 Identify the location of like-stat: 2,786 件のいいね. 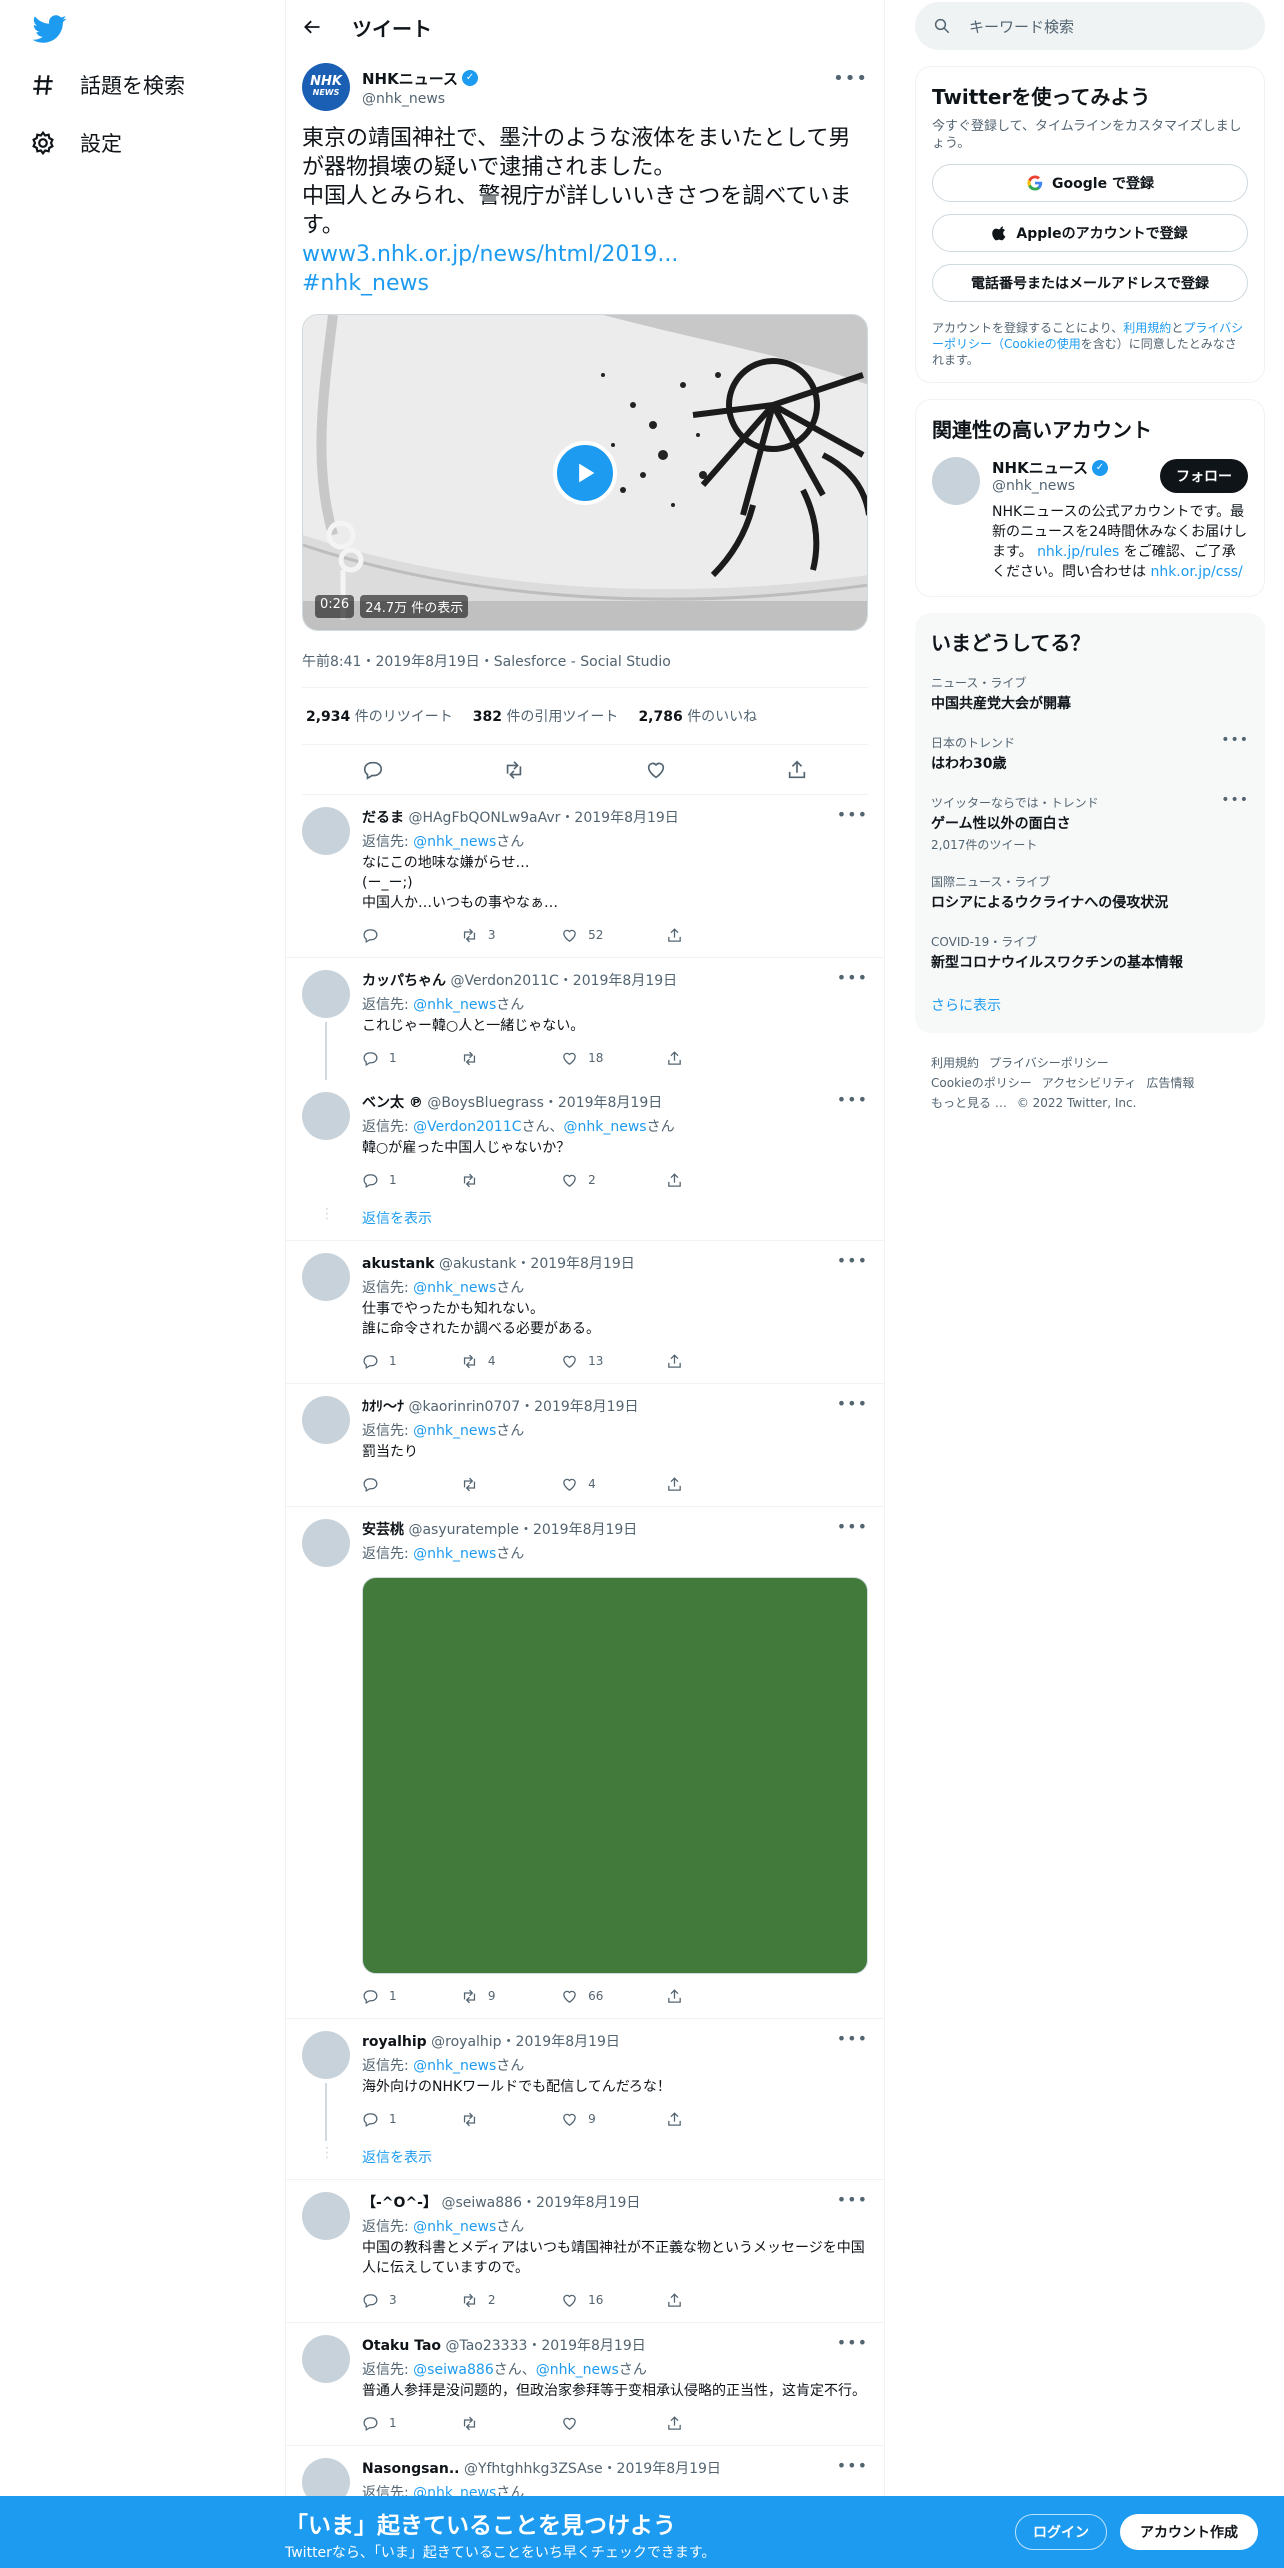
(697, 716).